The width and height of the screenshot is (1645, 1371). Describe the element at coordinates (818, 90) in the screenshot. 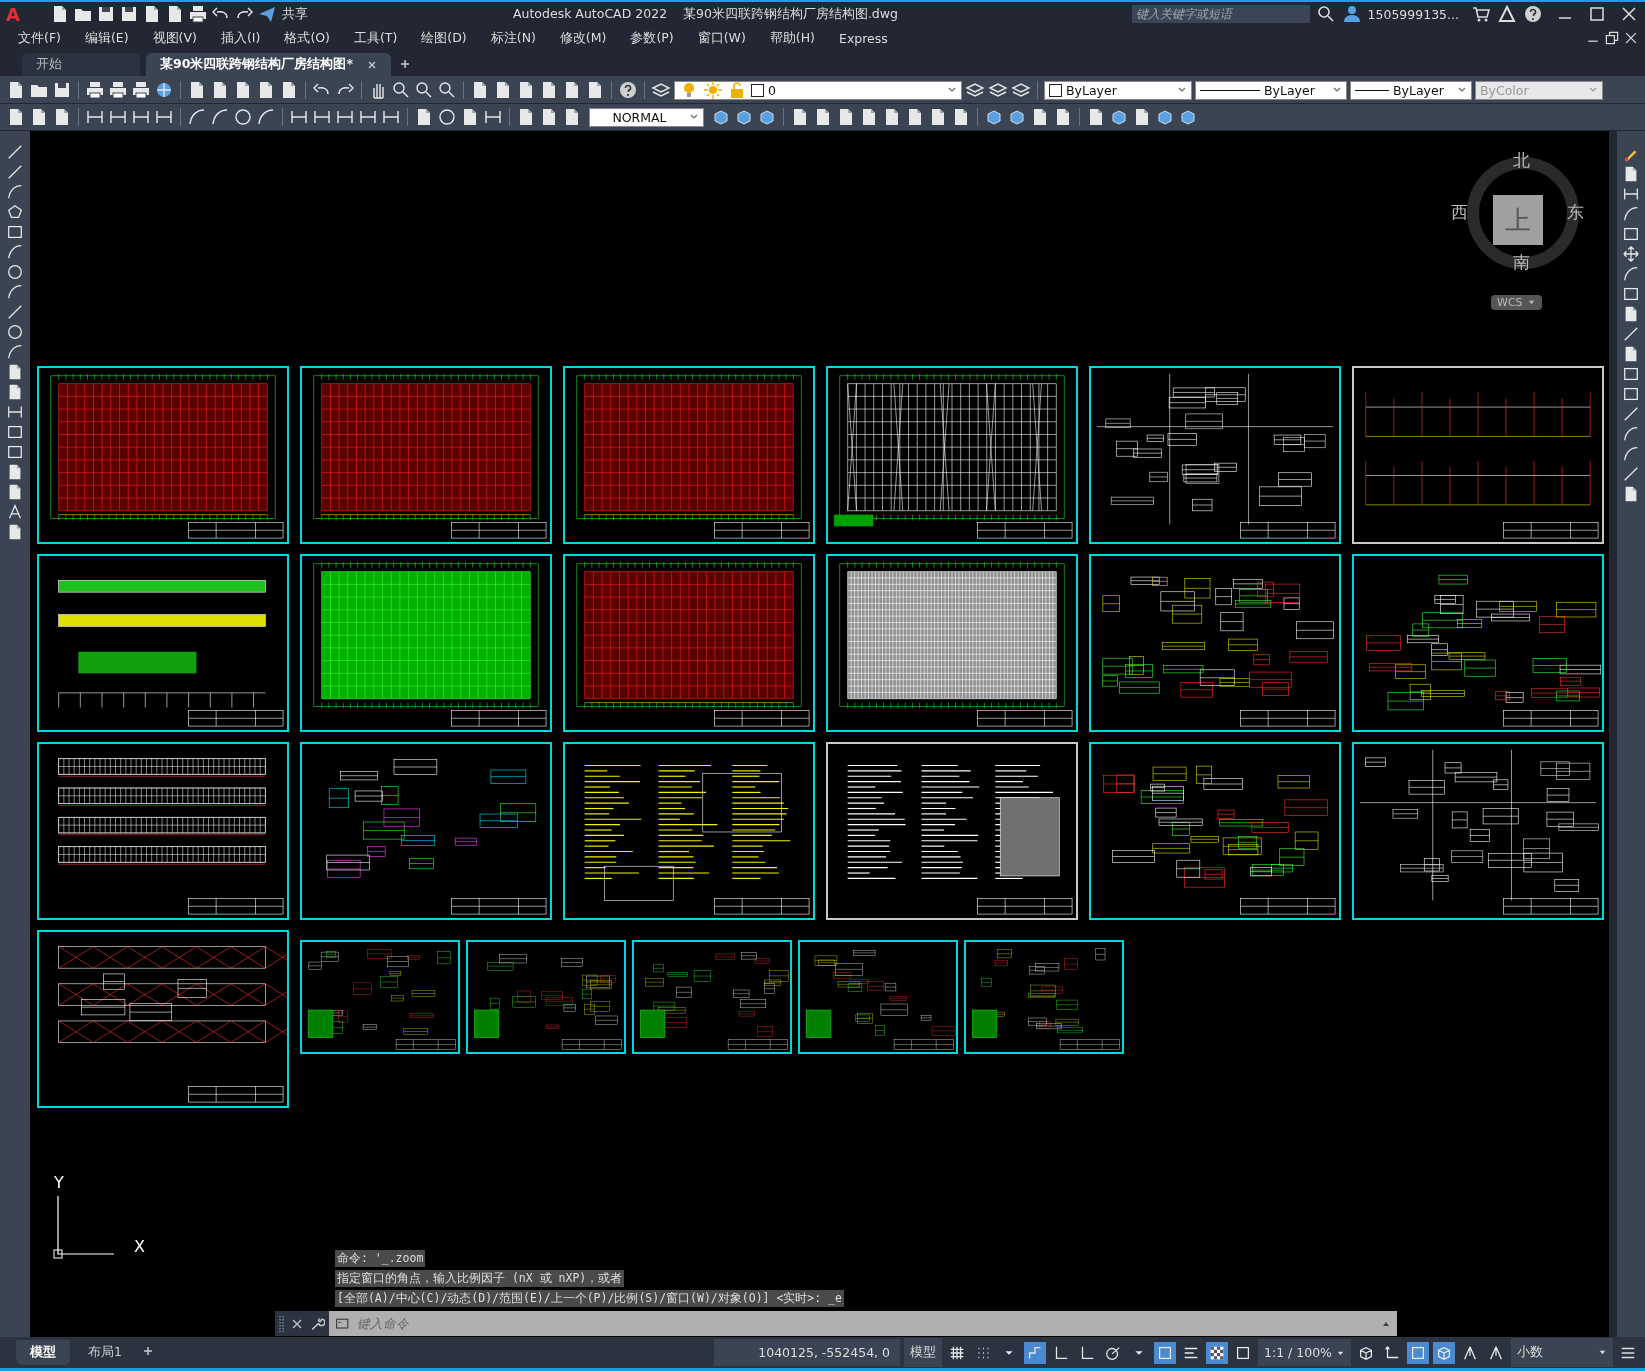

I see `layer-dropdown: 0` at that location.